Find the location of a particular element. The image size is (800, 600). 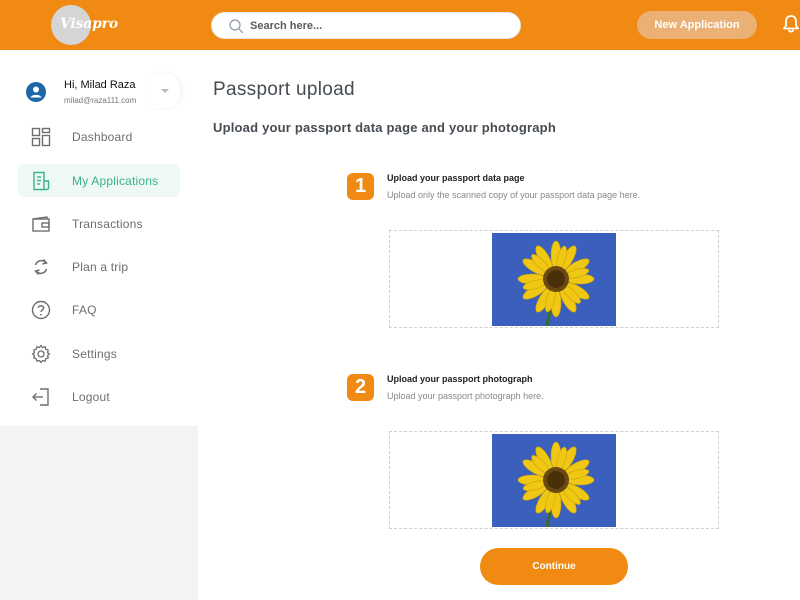

new-application-button: New Application is located at coordinates (697, 25).